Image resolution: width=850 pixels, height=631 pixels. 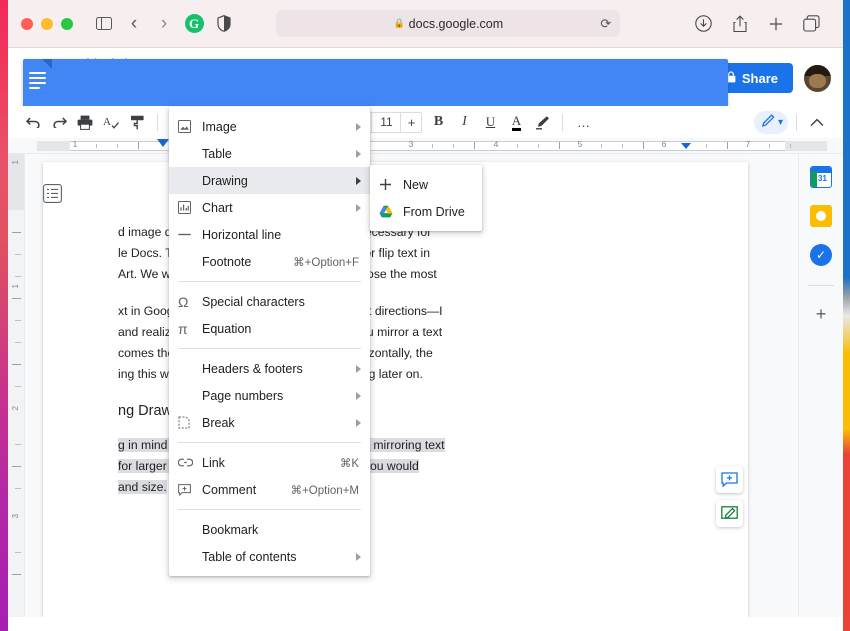 I want to click on reload-icon: ⟳, so click(x=605, y=24).